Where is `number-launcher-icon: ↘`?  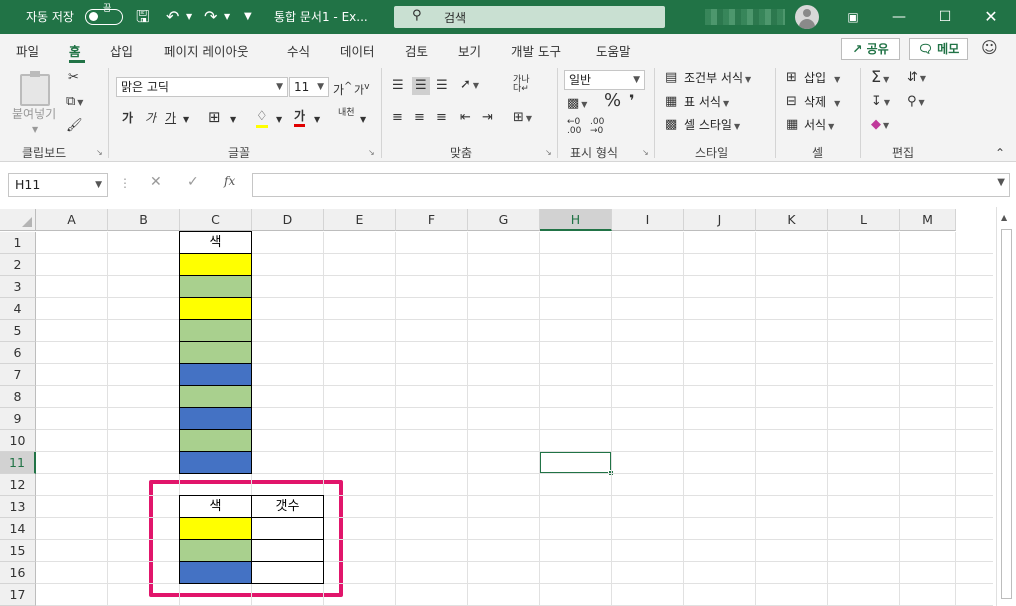 number-launcher-icon: ↘ is located at coordinates (645, 152).